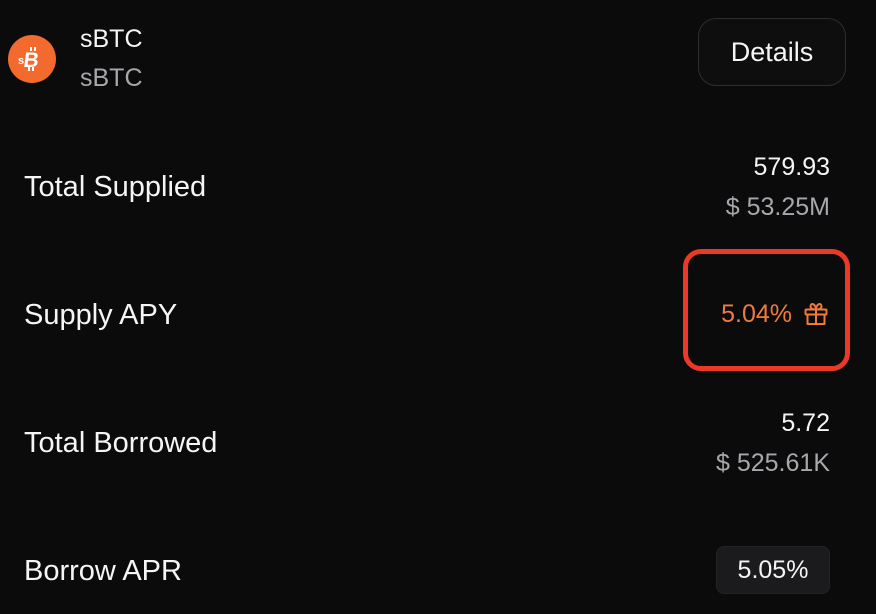 This screenshot has width=876, height=614. I want to click on svg-text: B, so click(31, 60).